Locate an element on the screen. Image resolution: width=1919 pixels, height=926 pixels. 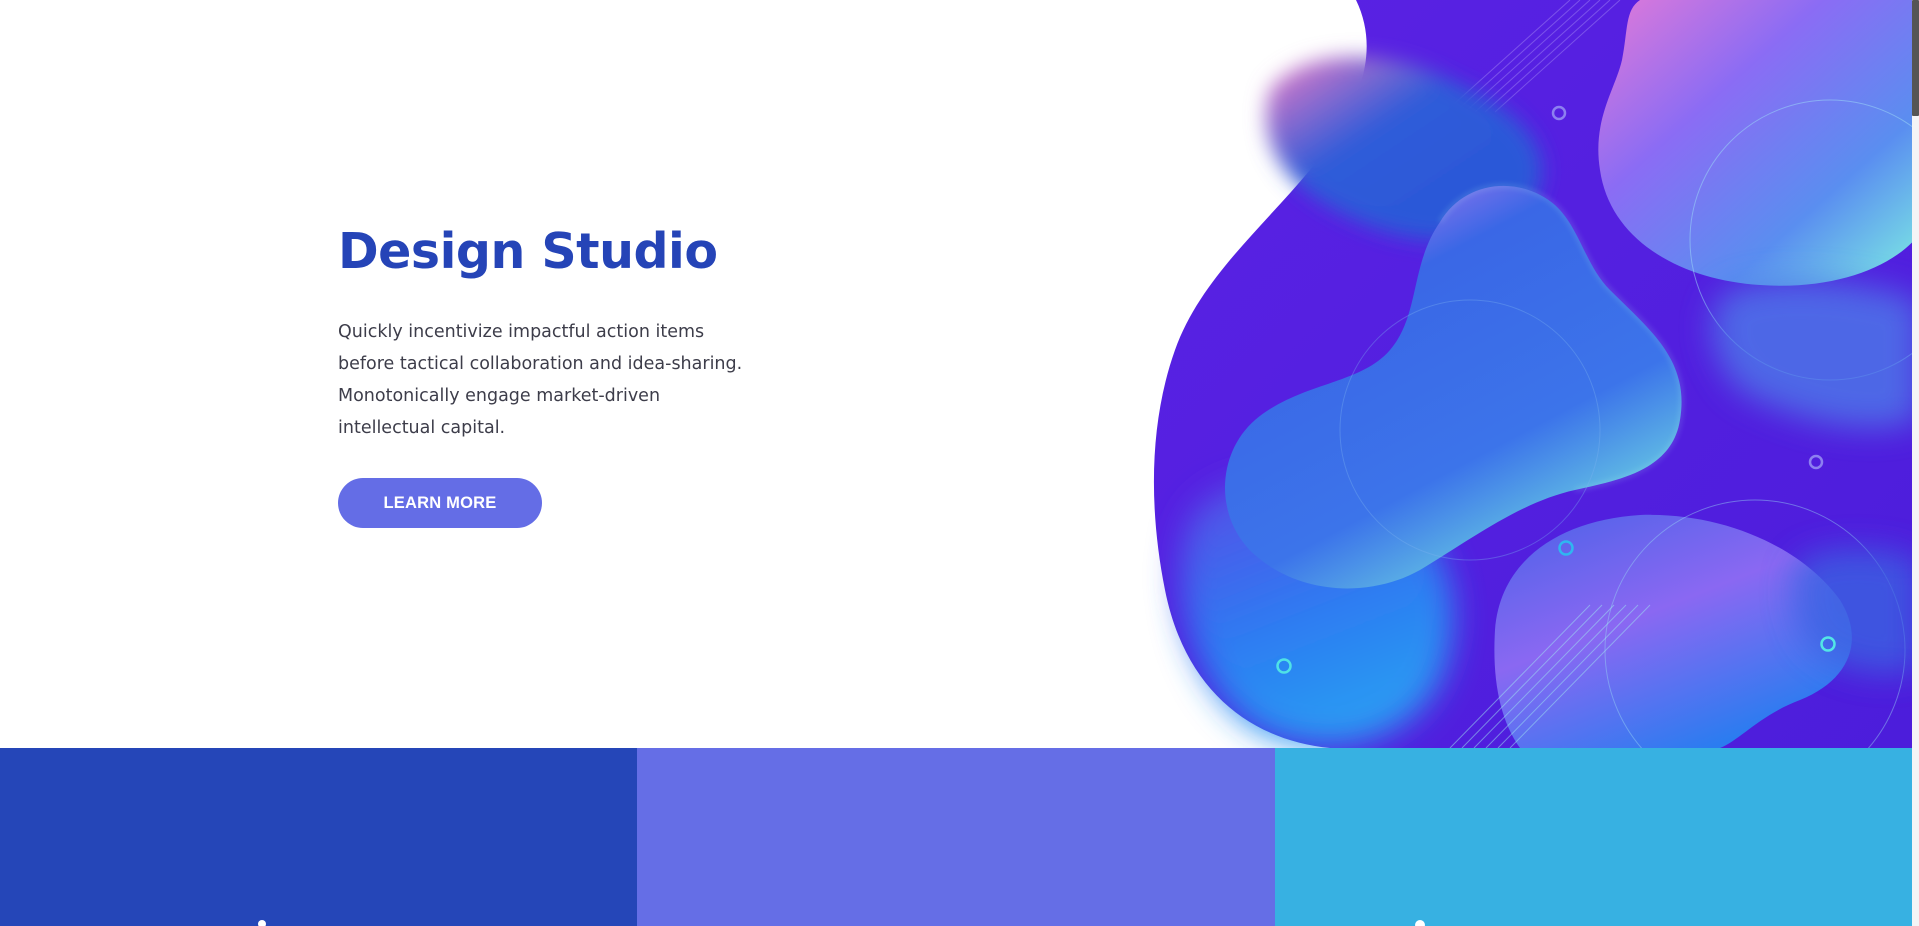
scrollbar-thumb is located at coordinates (1915, 58).